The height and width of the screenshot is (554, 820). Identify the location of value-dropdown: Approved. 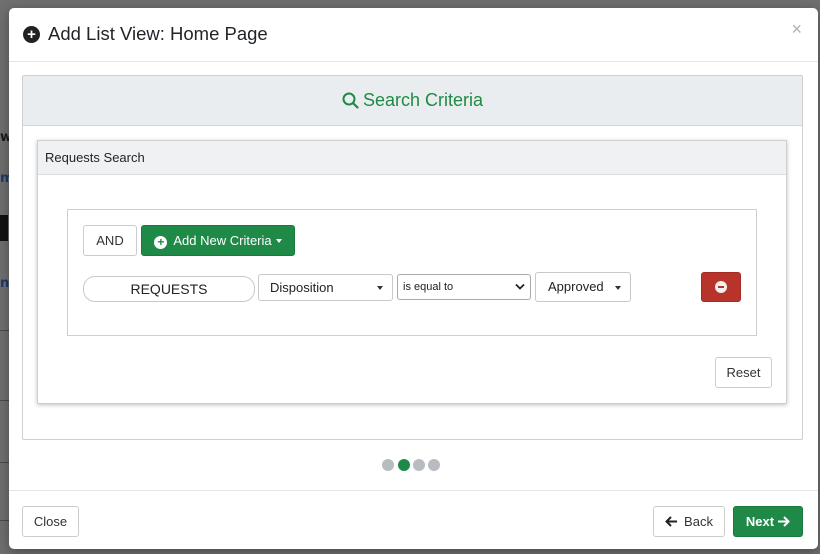
(583, 287).